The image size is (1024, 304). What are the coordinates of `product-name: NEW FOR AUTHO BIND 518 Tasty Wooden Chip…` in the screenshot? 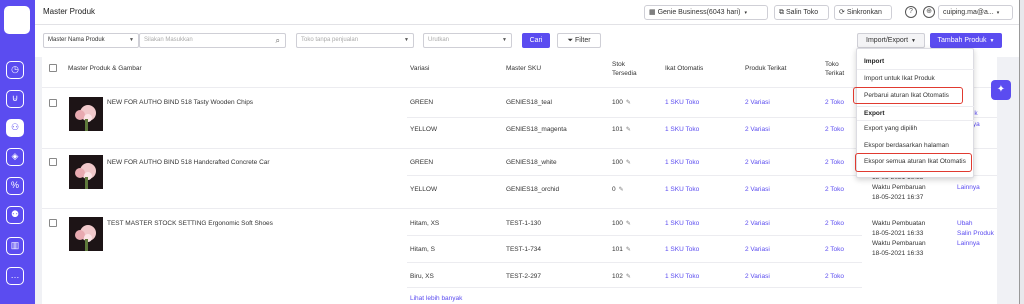 It's located at (180, 102).